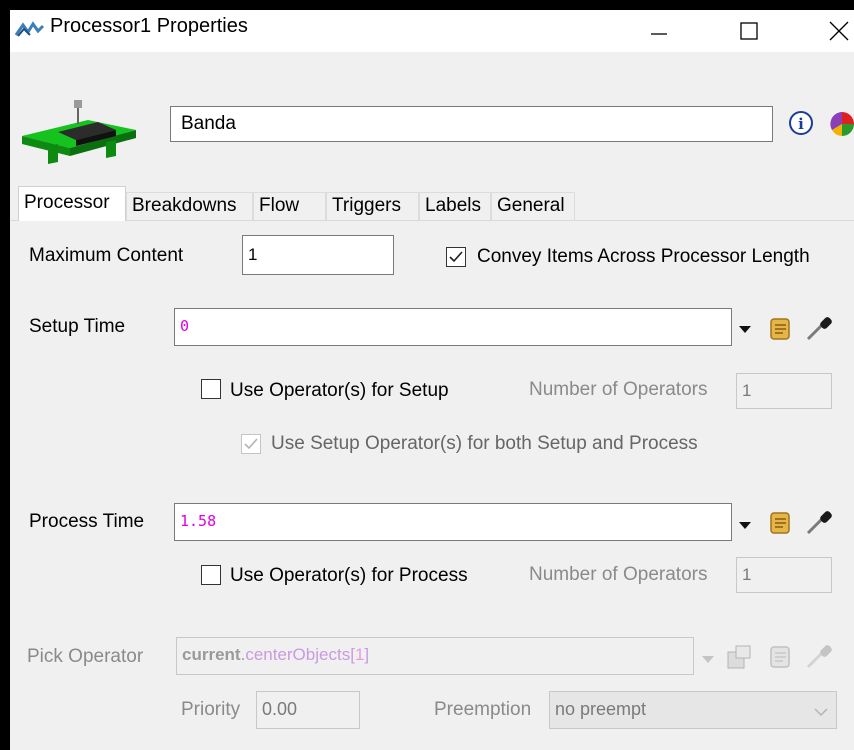  What do you see at coordinates (693, 710) in the screenshot?
I see `preemption-select: no preempt` at bounding box center [693, 710].